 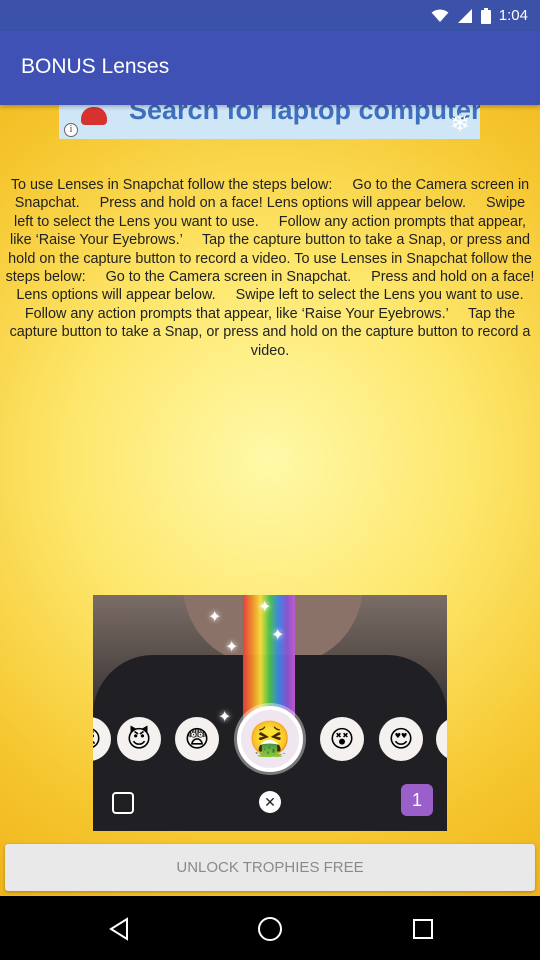 I want to click on lens-emoji: 🤮, so click(x=270, y=739).